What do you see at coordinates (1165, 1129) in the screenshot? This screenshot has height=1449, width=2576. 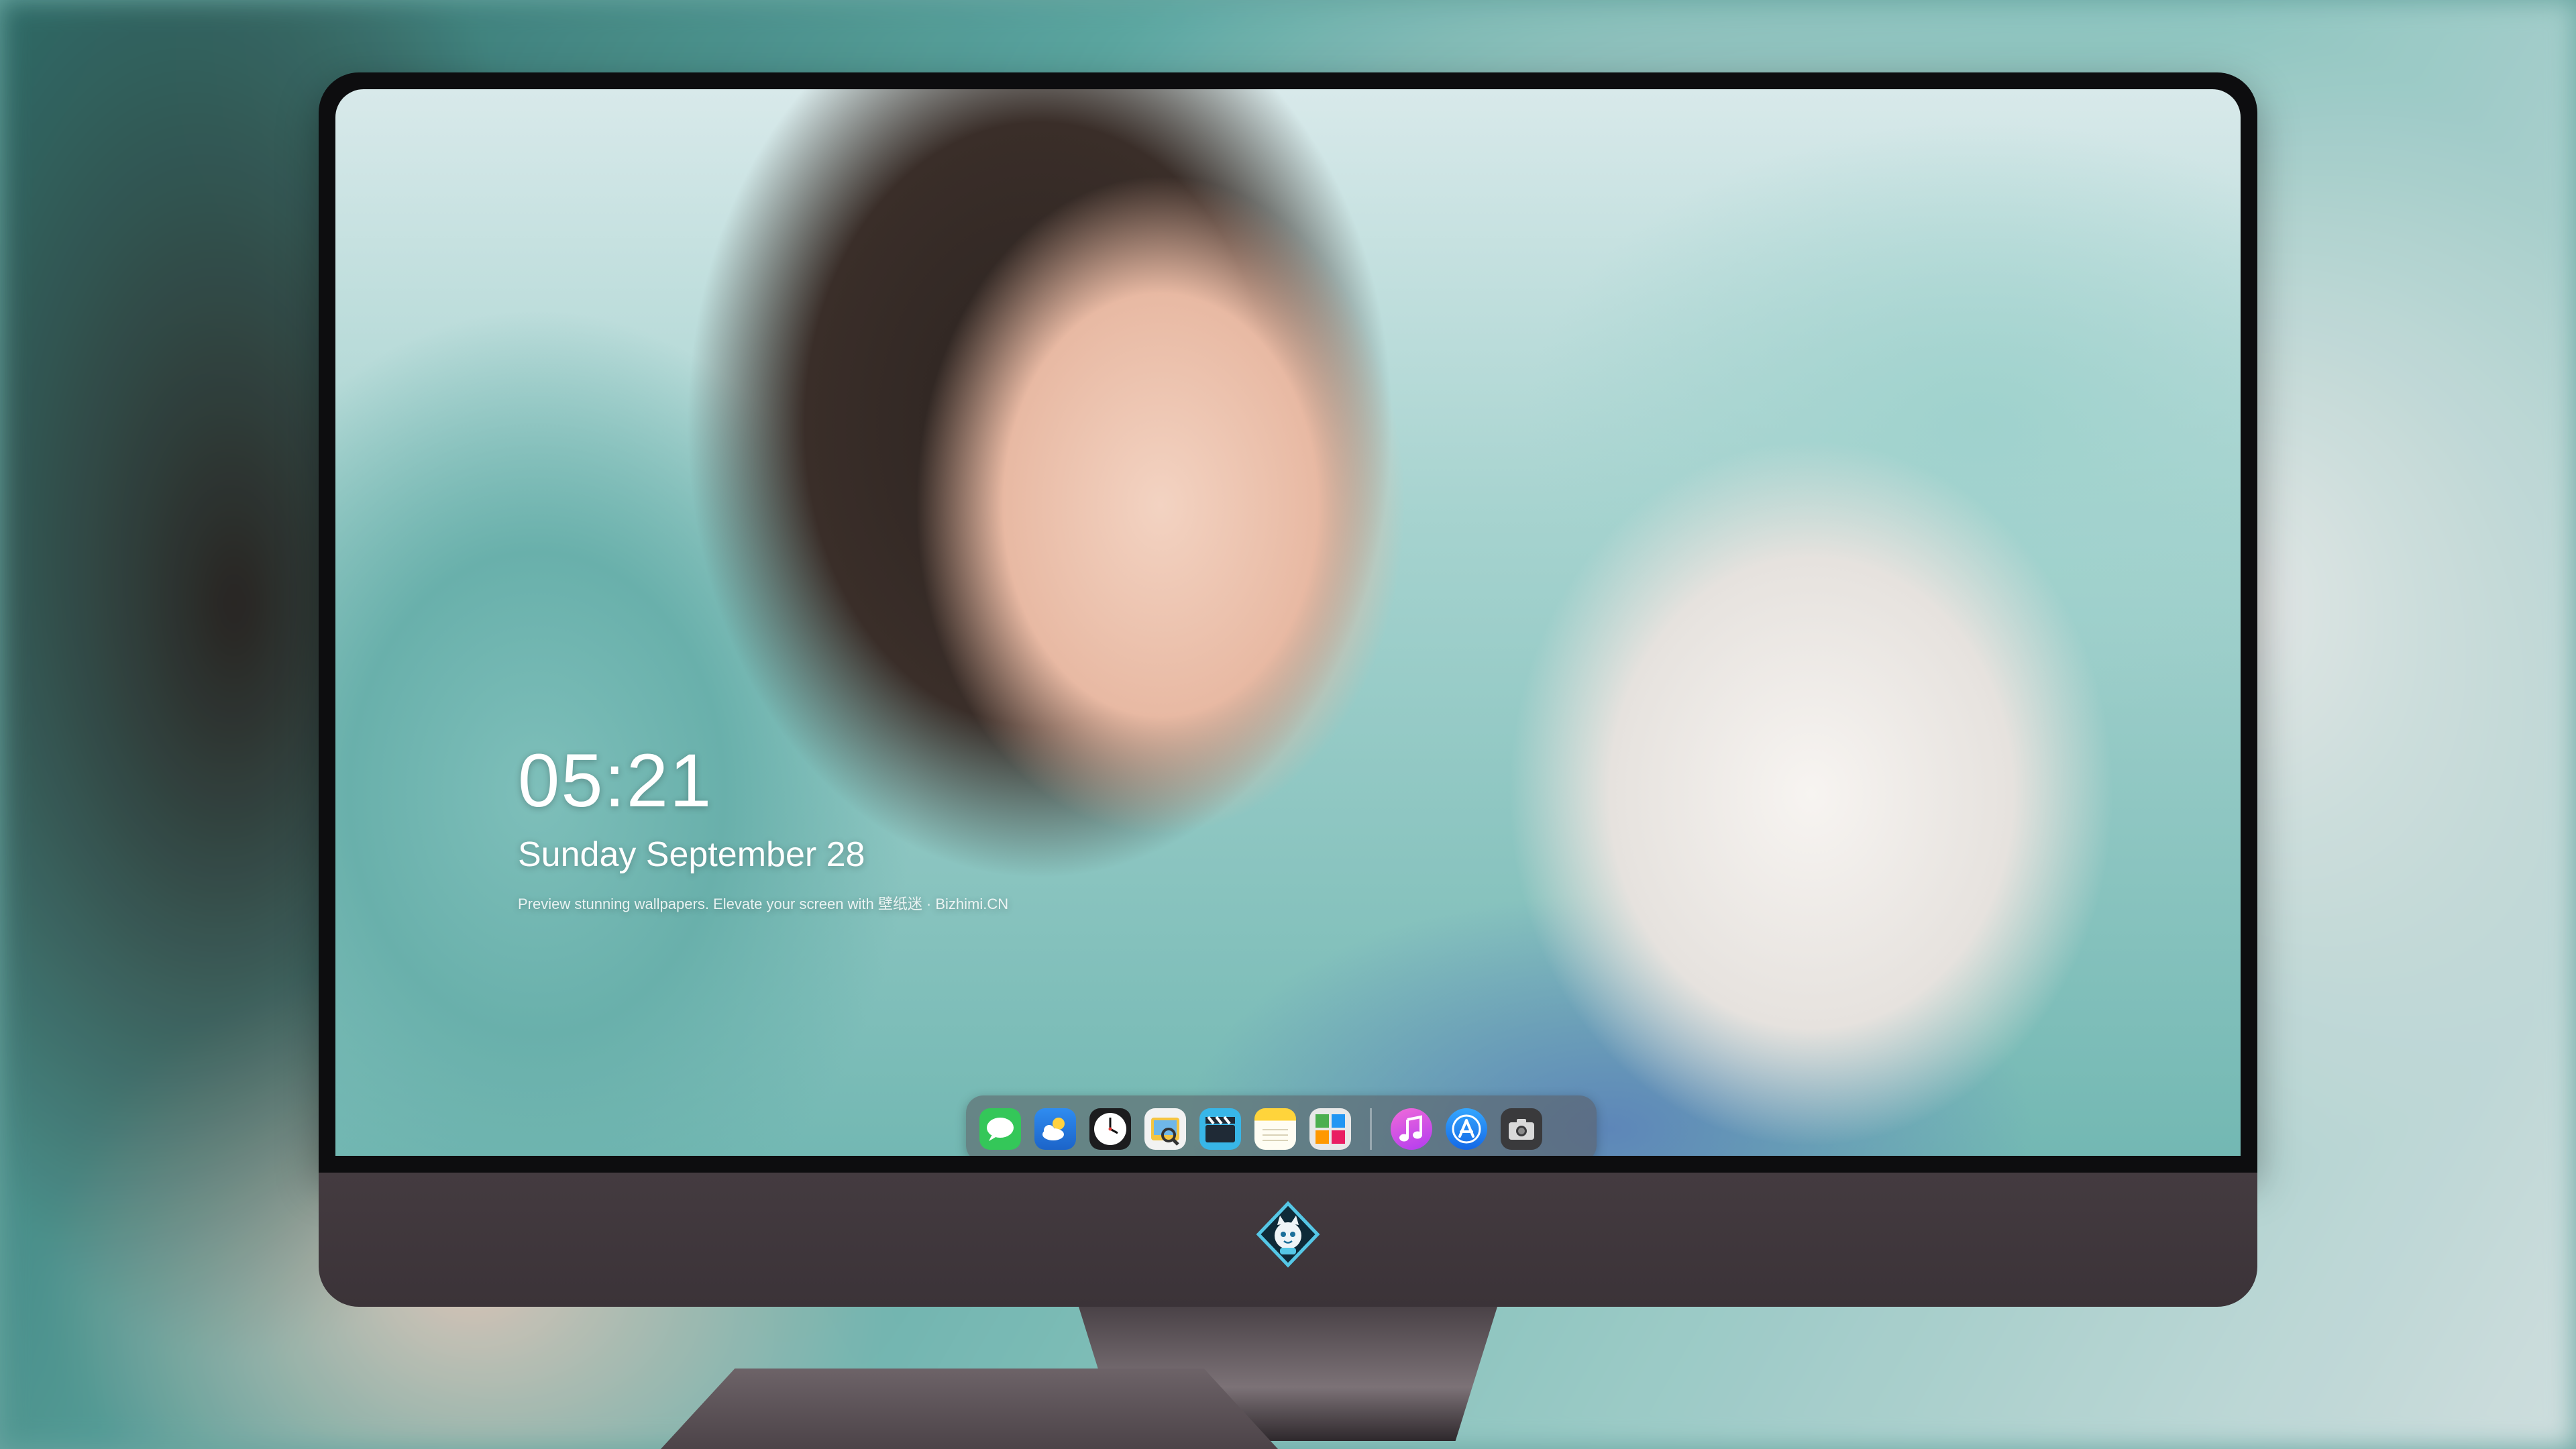 I see `preview-icon` at bounding box center [1165, 1129].